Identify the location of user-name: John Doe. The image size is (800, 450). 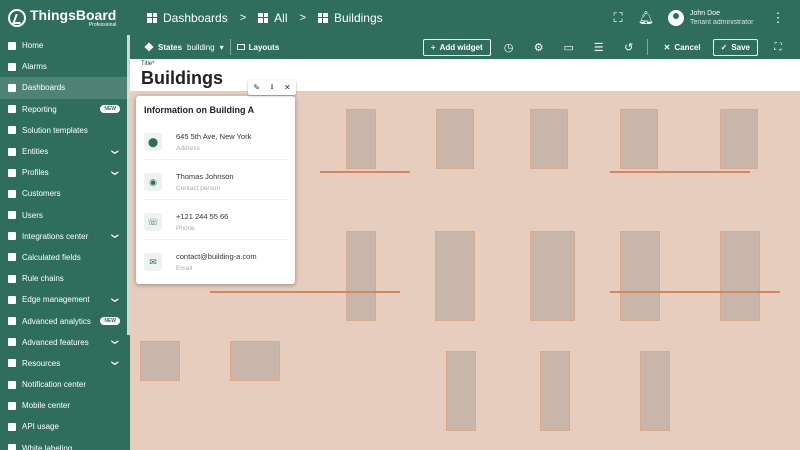
(705, 13).